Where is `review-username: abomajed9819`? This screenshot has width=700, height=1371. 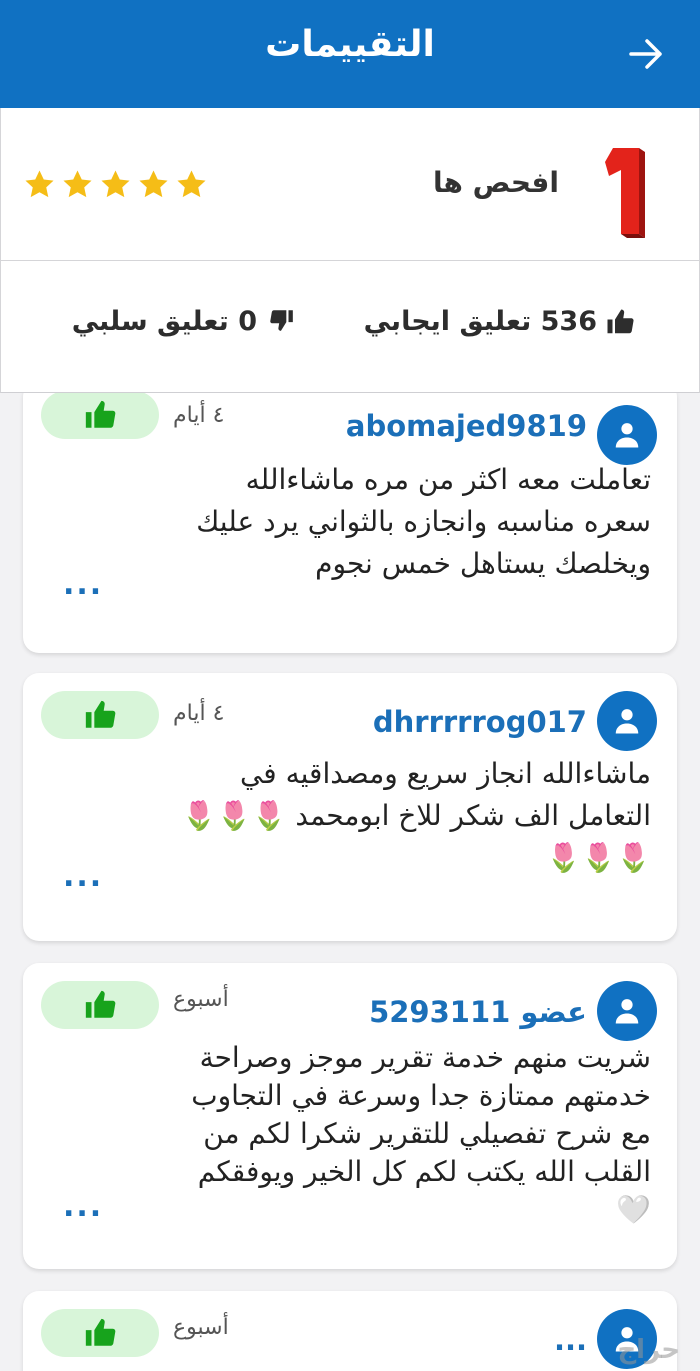 review-username: abomajed9819 is located at coordinates (466, 426).